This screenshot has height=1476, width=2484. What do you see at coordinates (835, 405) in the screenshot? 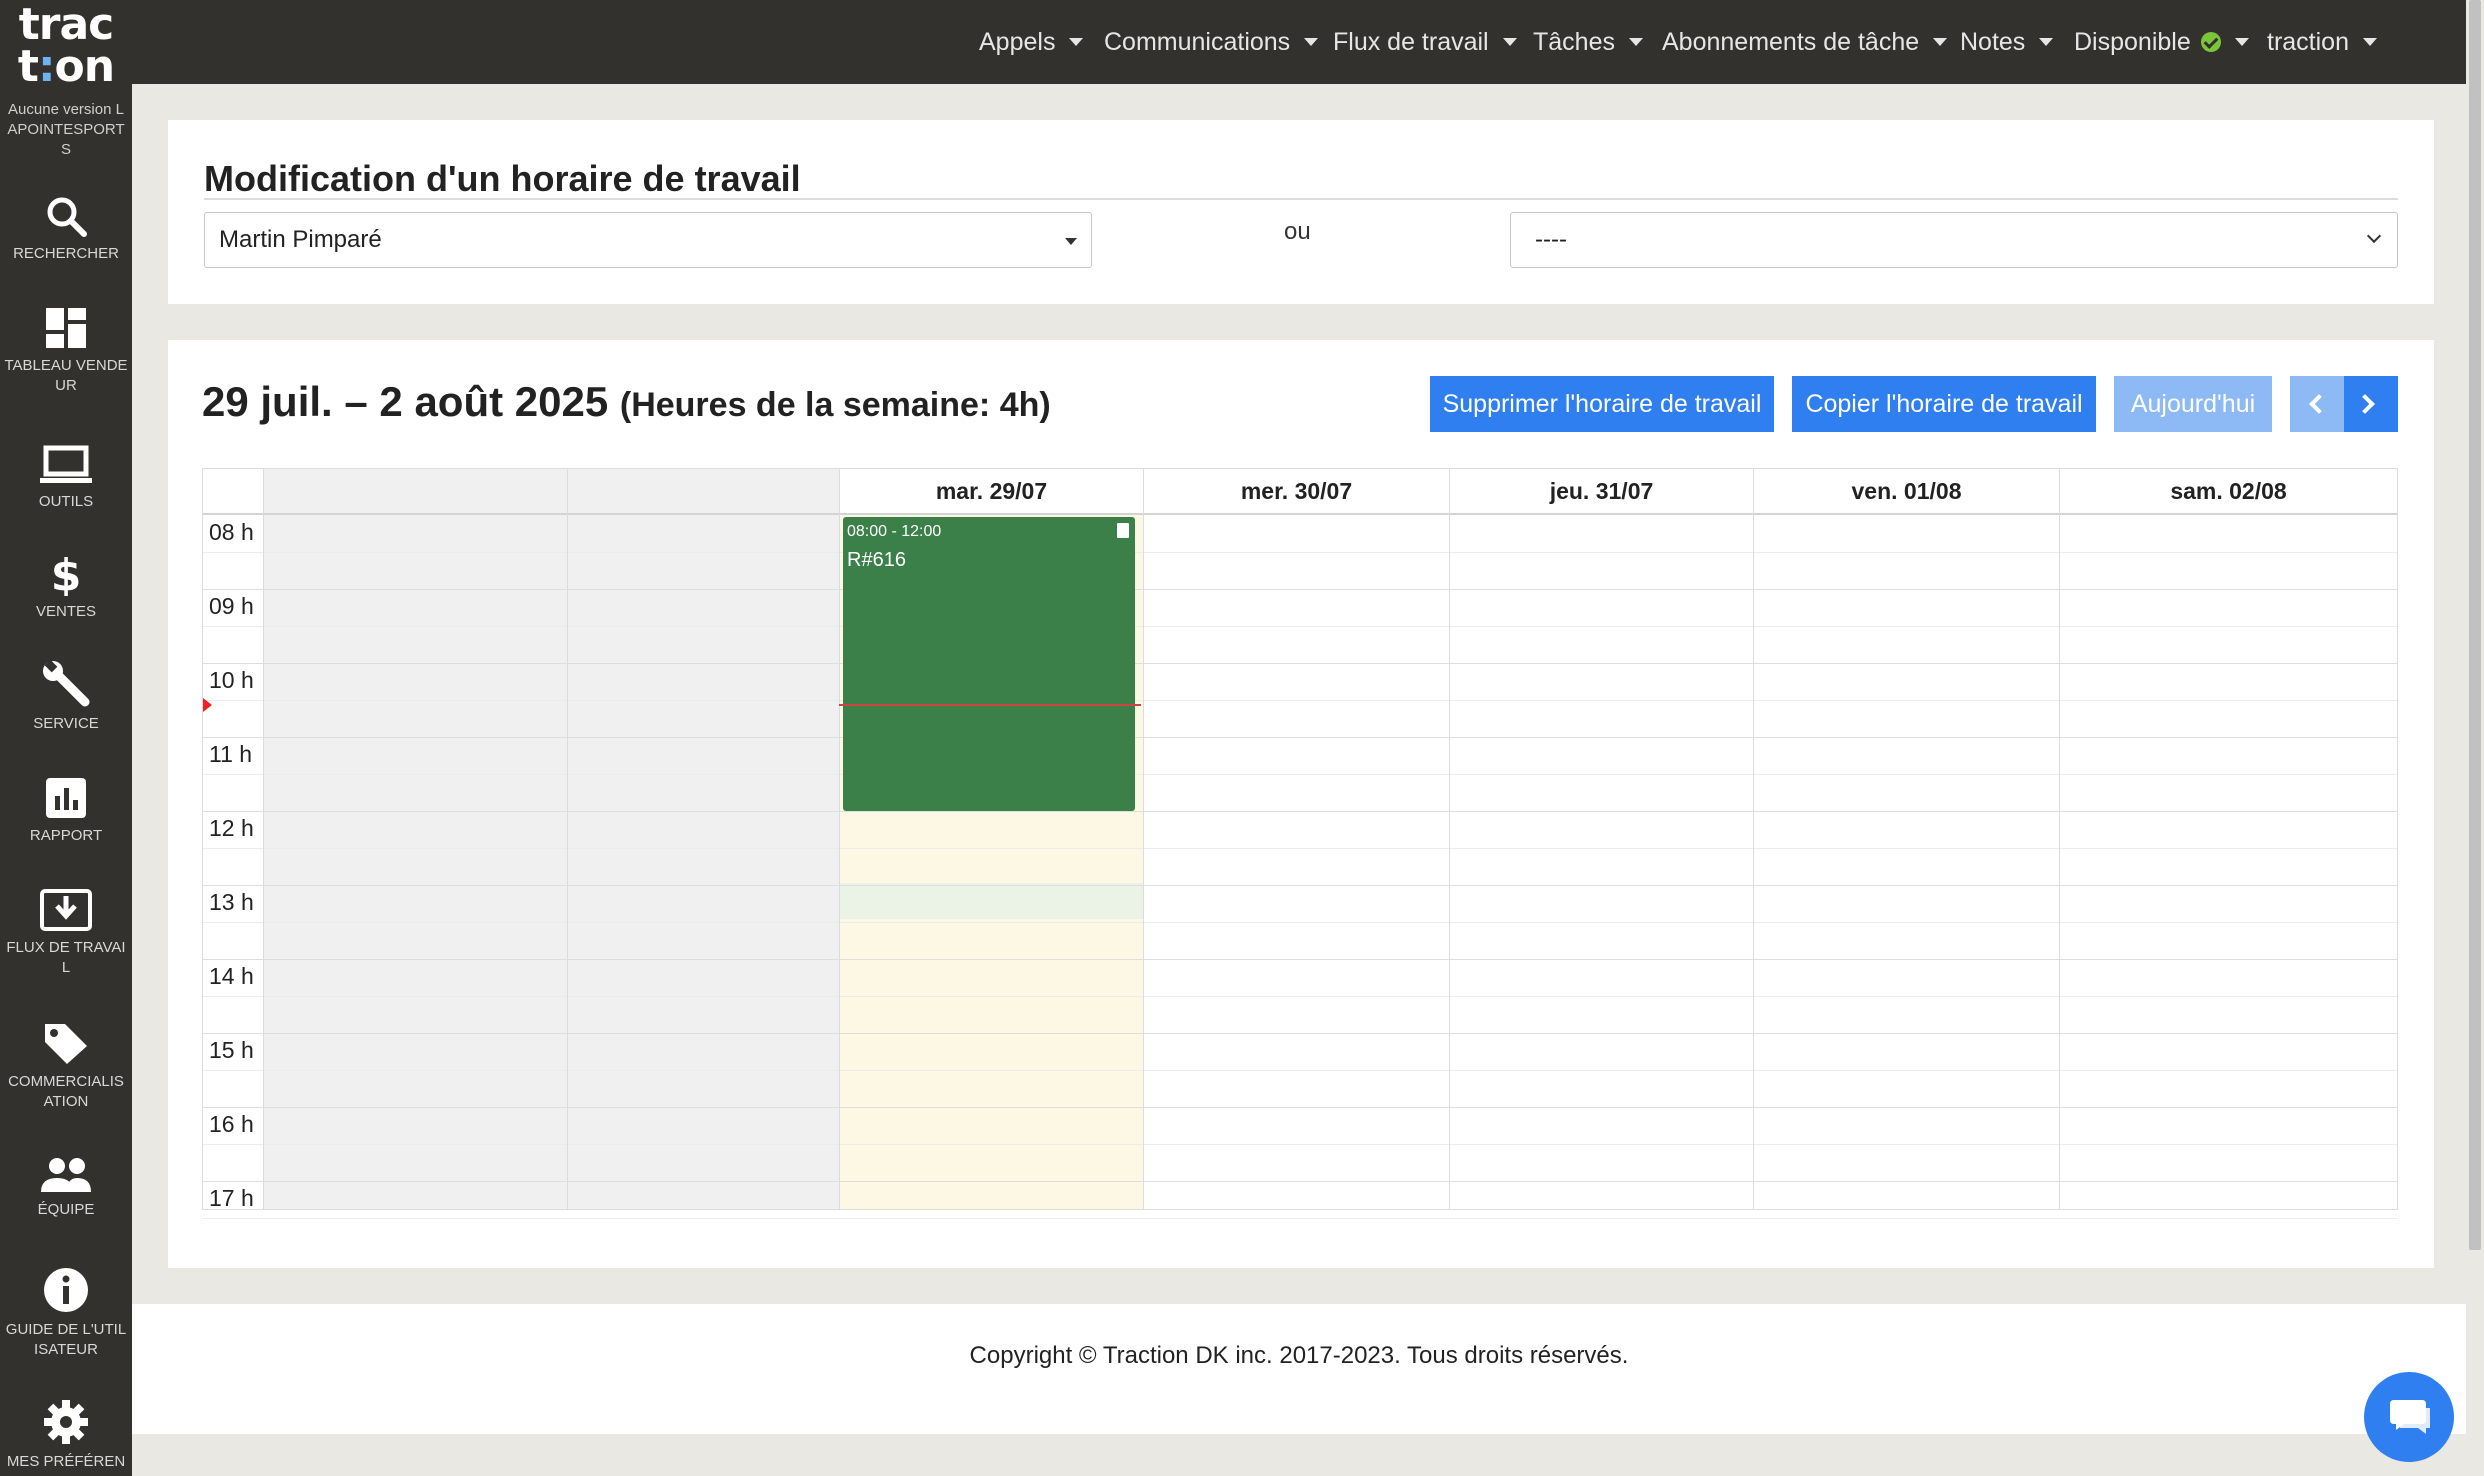
I see `week-hours: (Heures de la semaine: 4h)` at bounding box center [835, 405].